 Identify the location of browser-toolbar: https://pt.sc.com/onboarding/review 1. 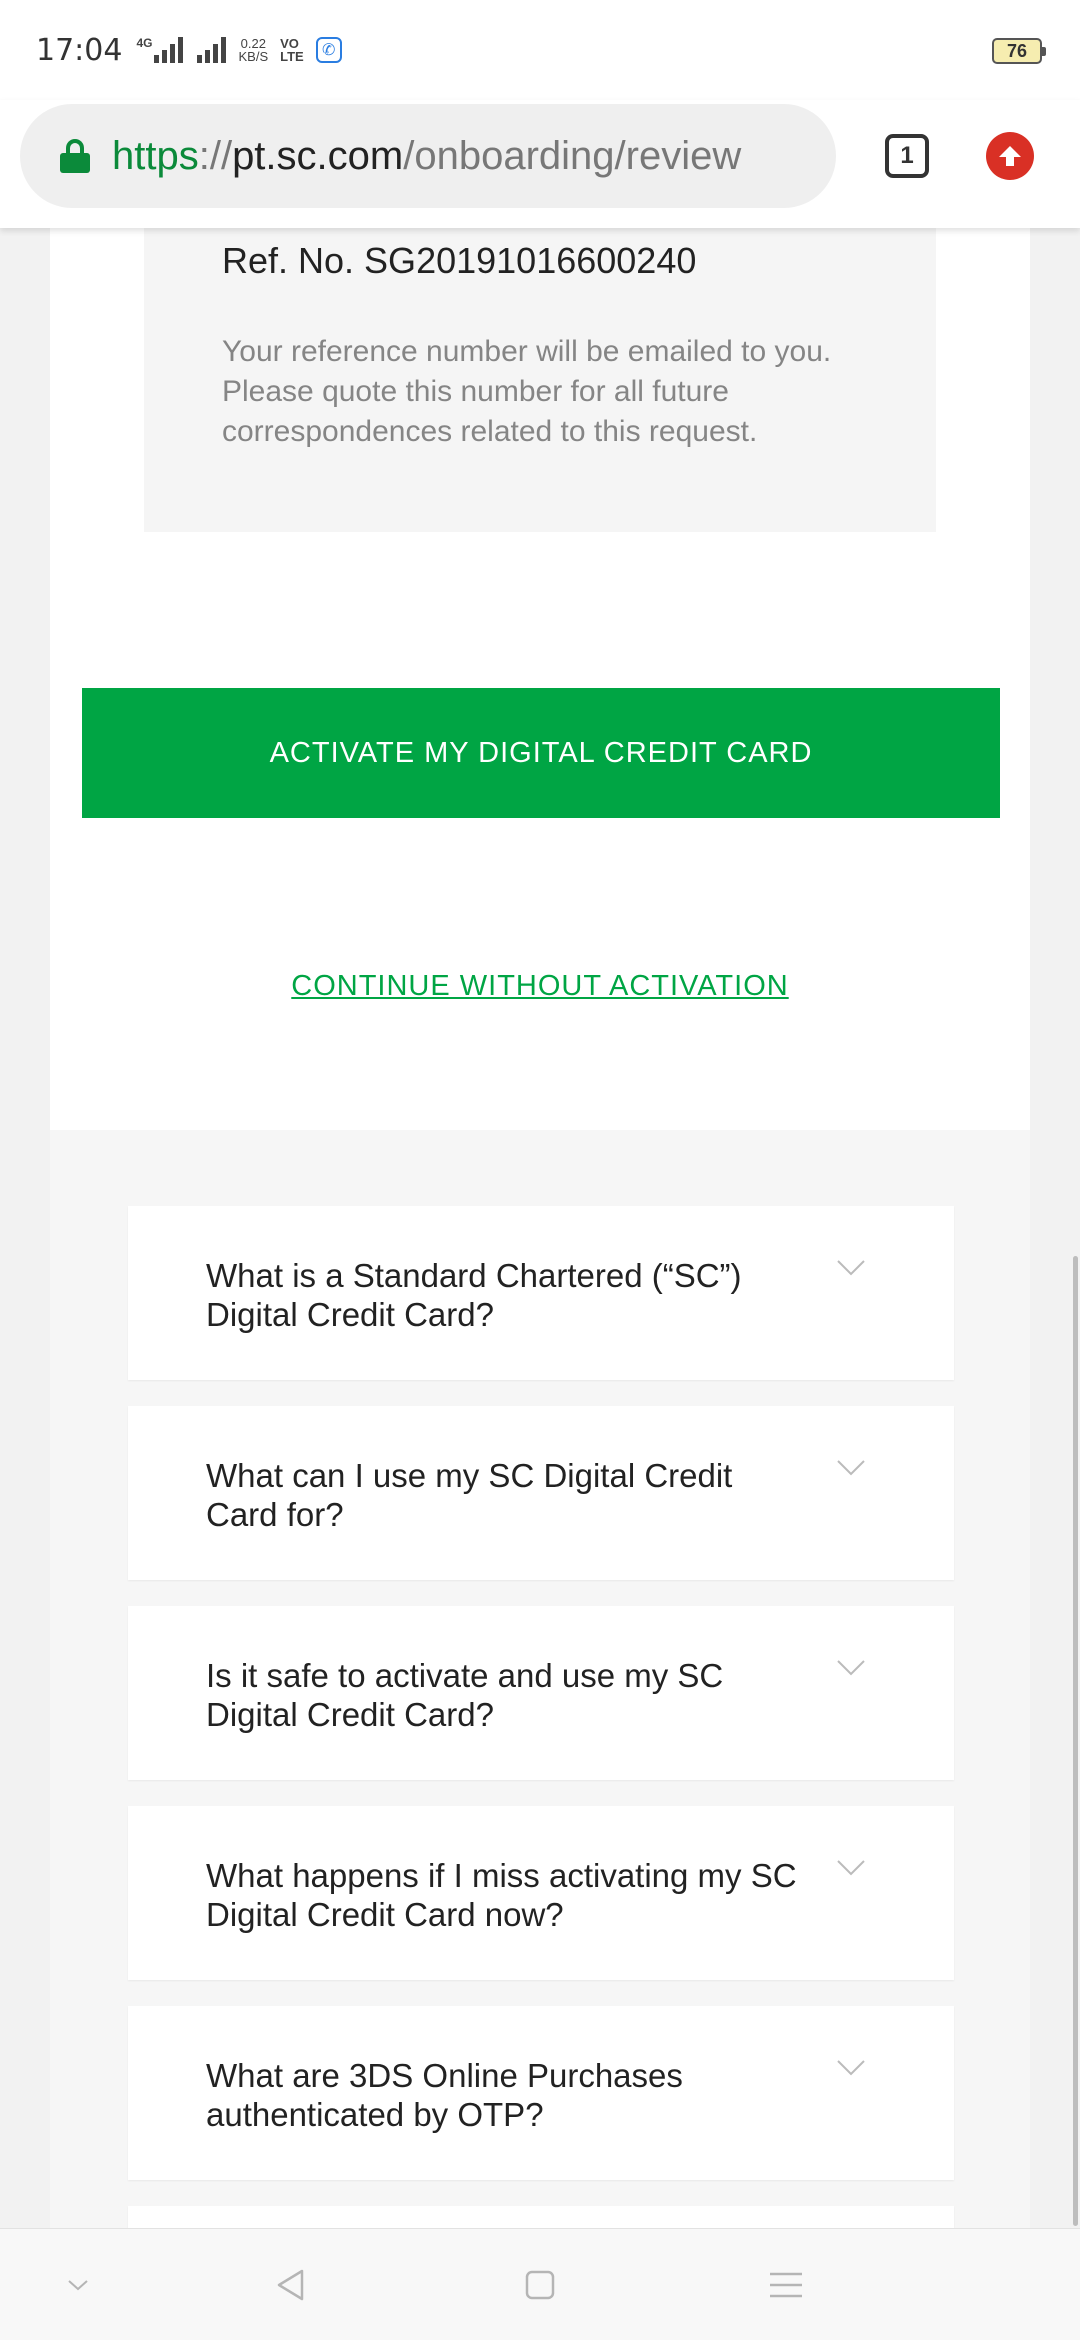
(540, 164).